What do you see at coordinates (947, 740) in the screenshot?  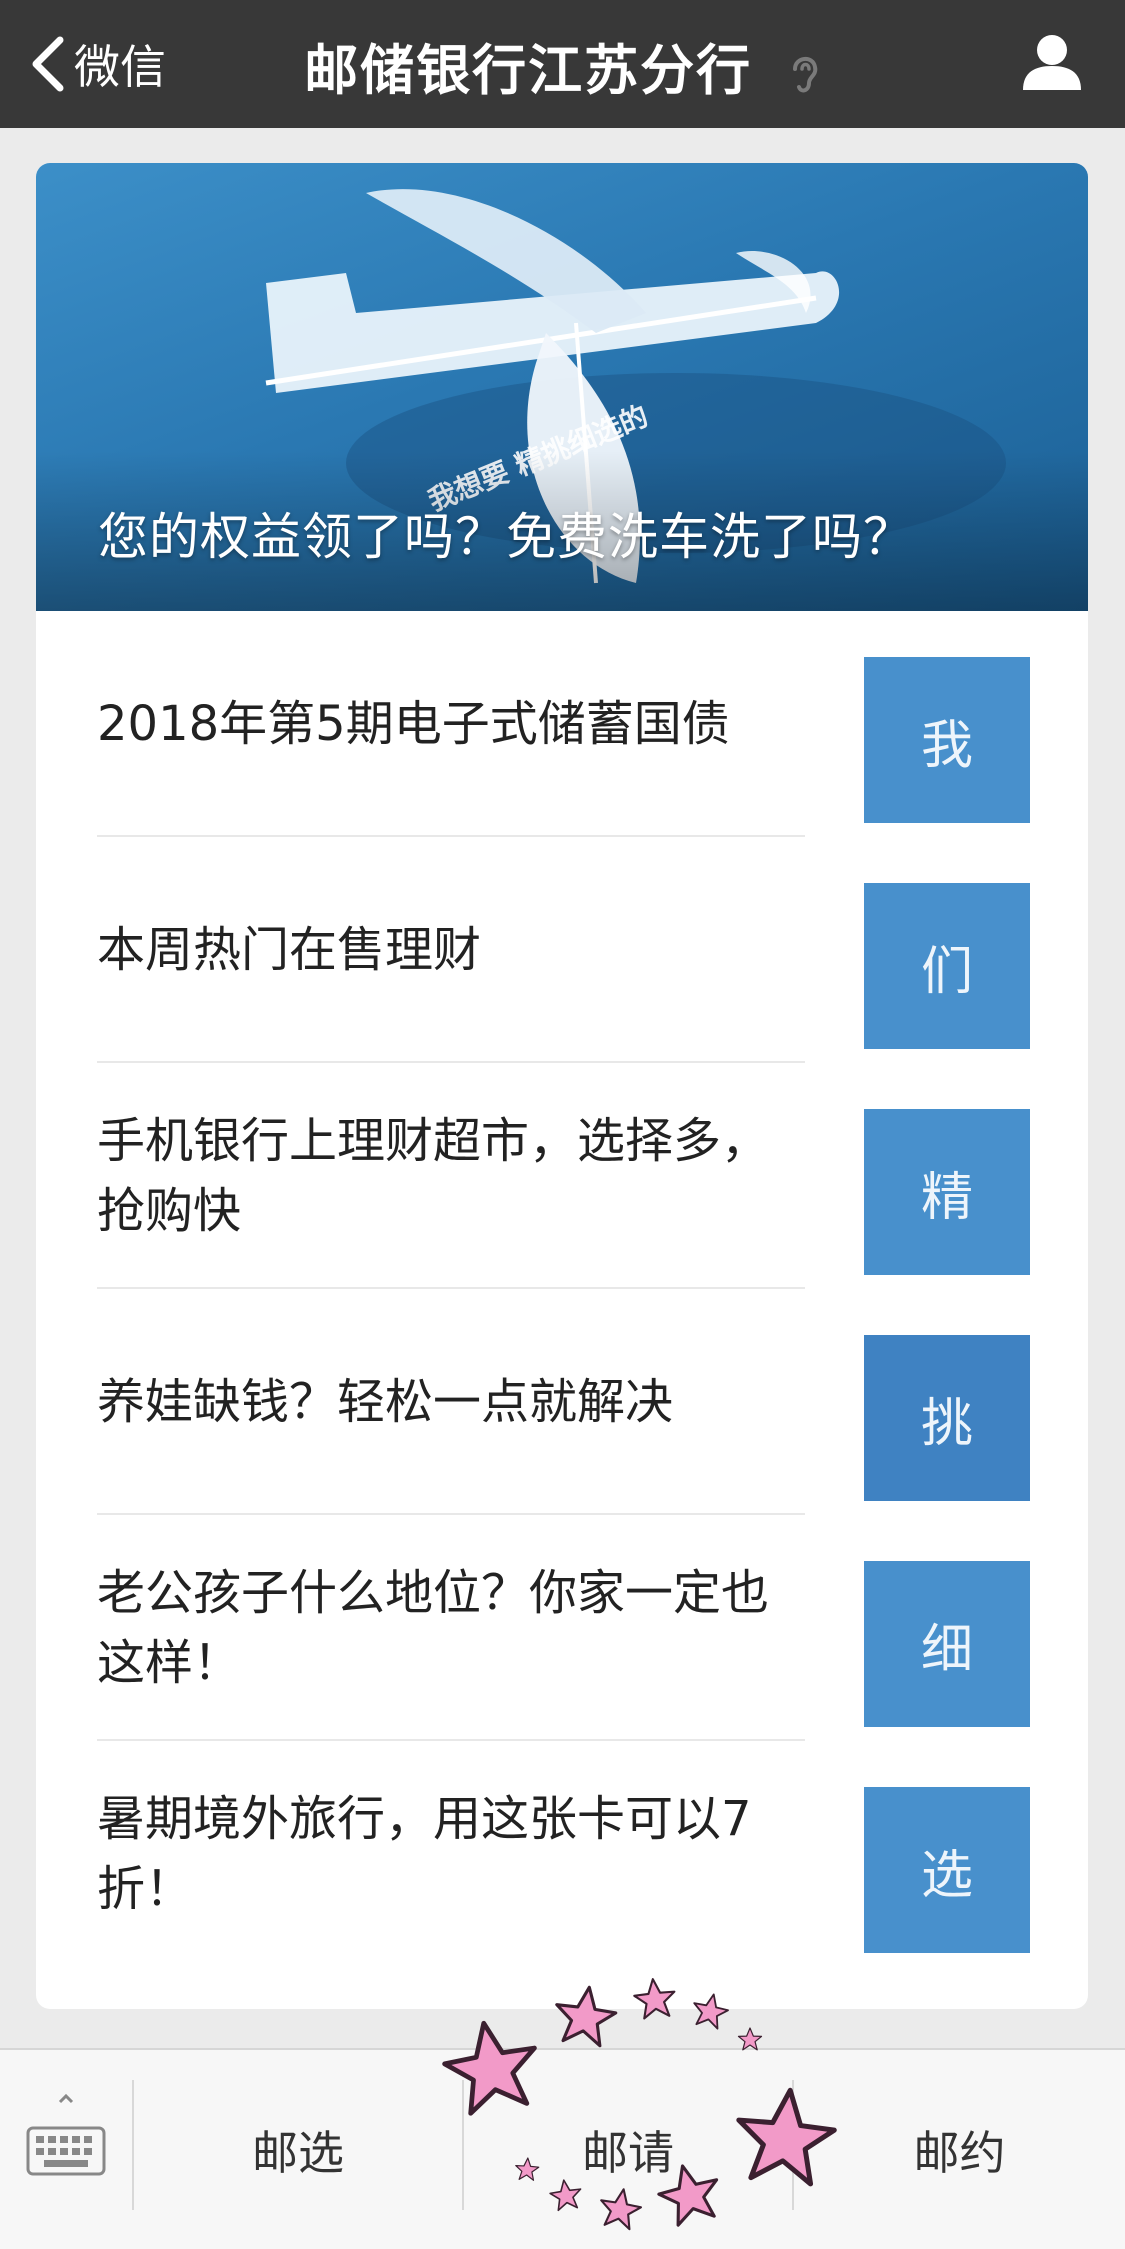 I see `article-thumbnail: 我` at bounding box center [947, 740].